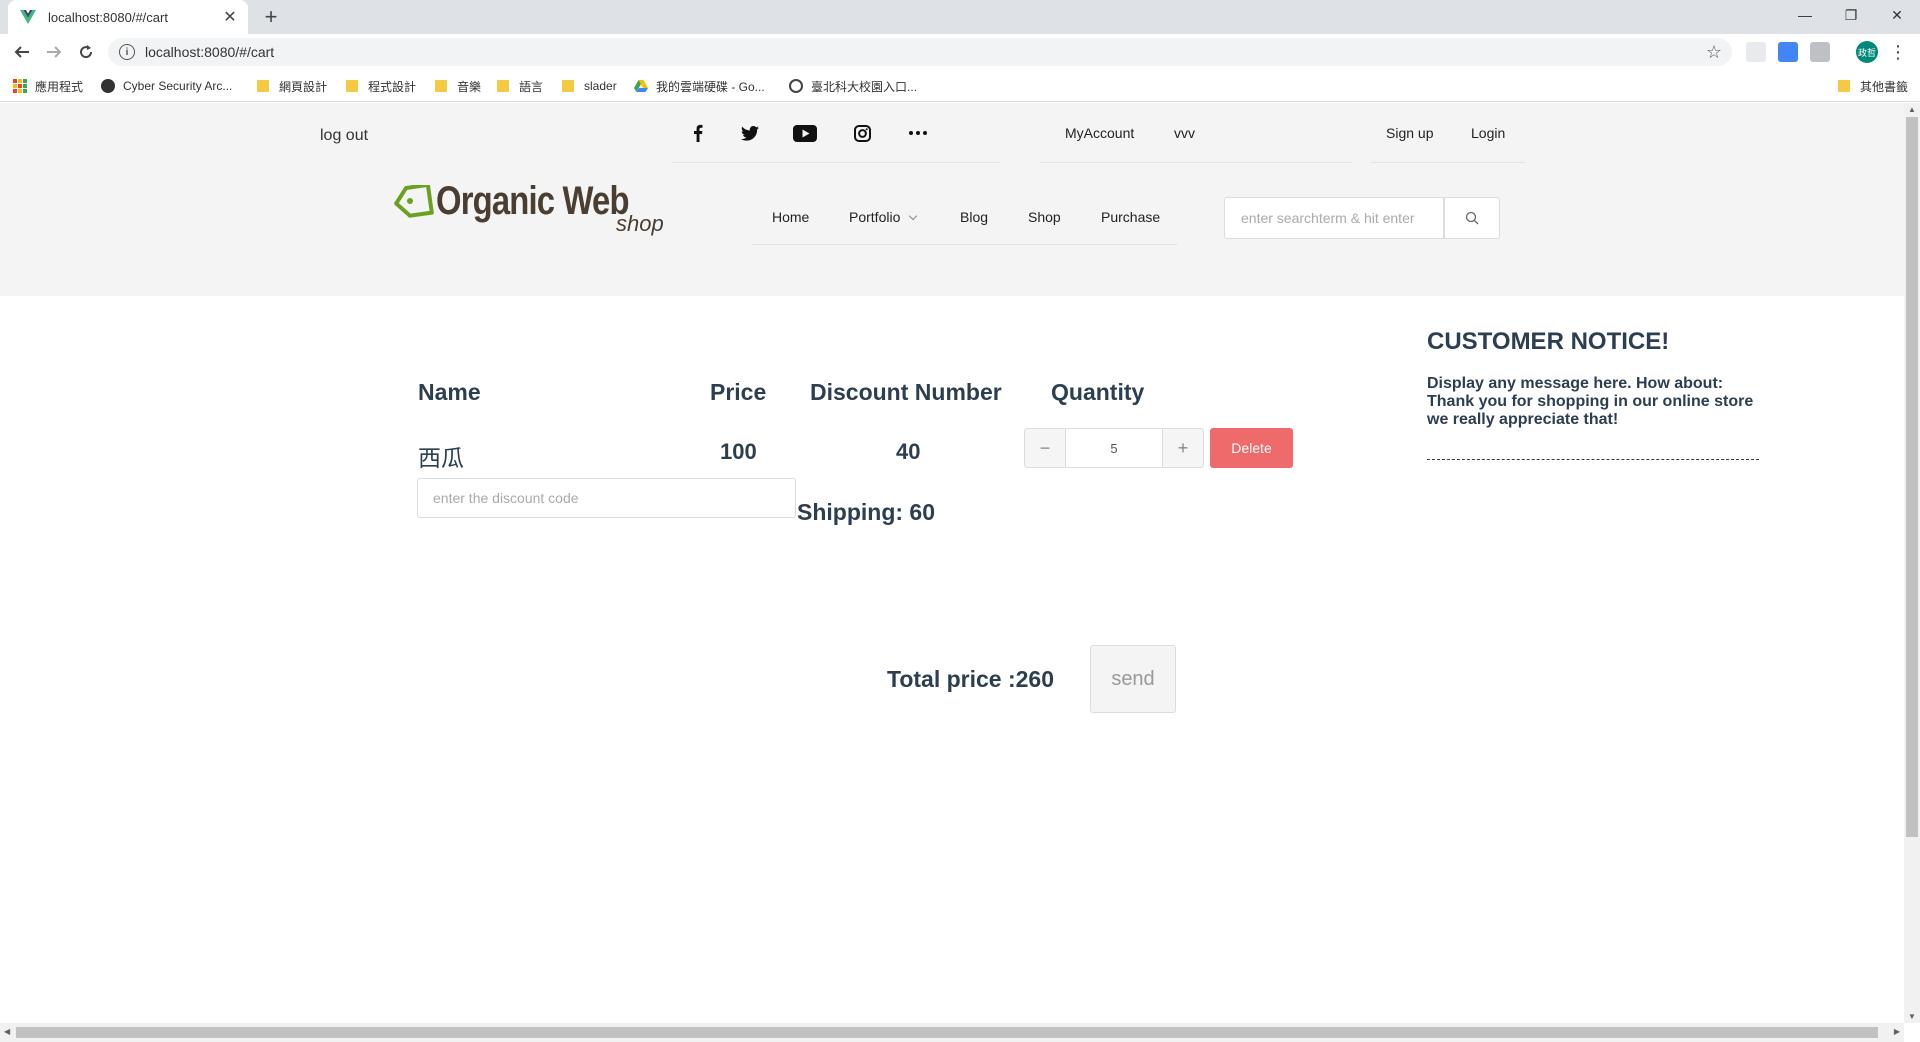 This screenshot has width=1920, height=1042. I want to click on bookmark-language: 語言, so click(520, 86).